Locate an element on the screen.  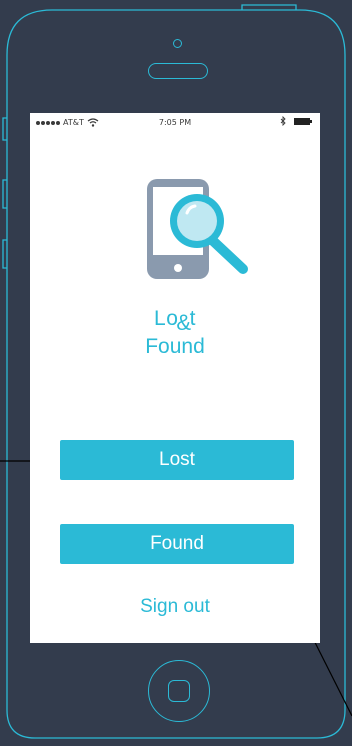
speaker-grille is located at coordinates (178, 71).